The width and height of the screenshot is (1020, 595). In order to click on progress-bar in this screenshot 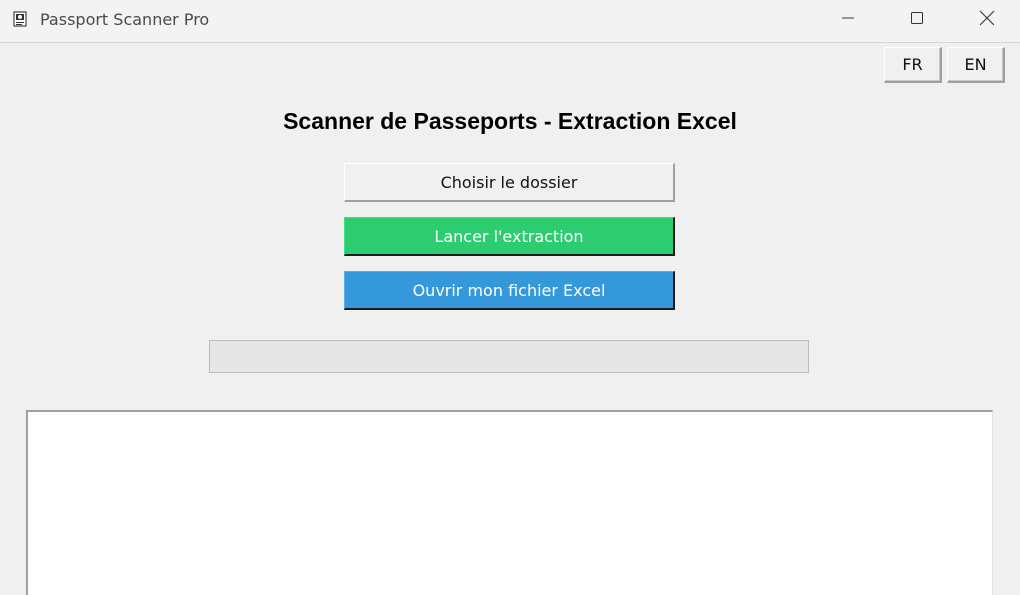, I will do `click(509, 356)`.